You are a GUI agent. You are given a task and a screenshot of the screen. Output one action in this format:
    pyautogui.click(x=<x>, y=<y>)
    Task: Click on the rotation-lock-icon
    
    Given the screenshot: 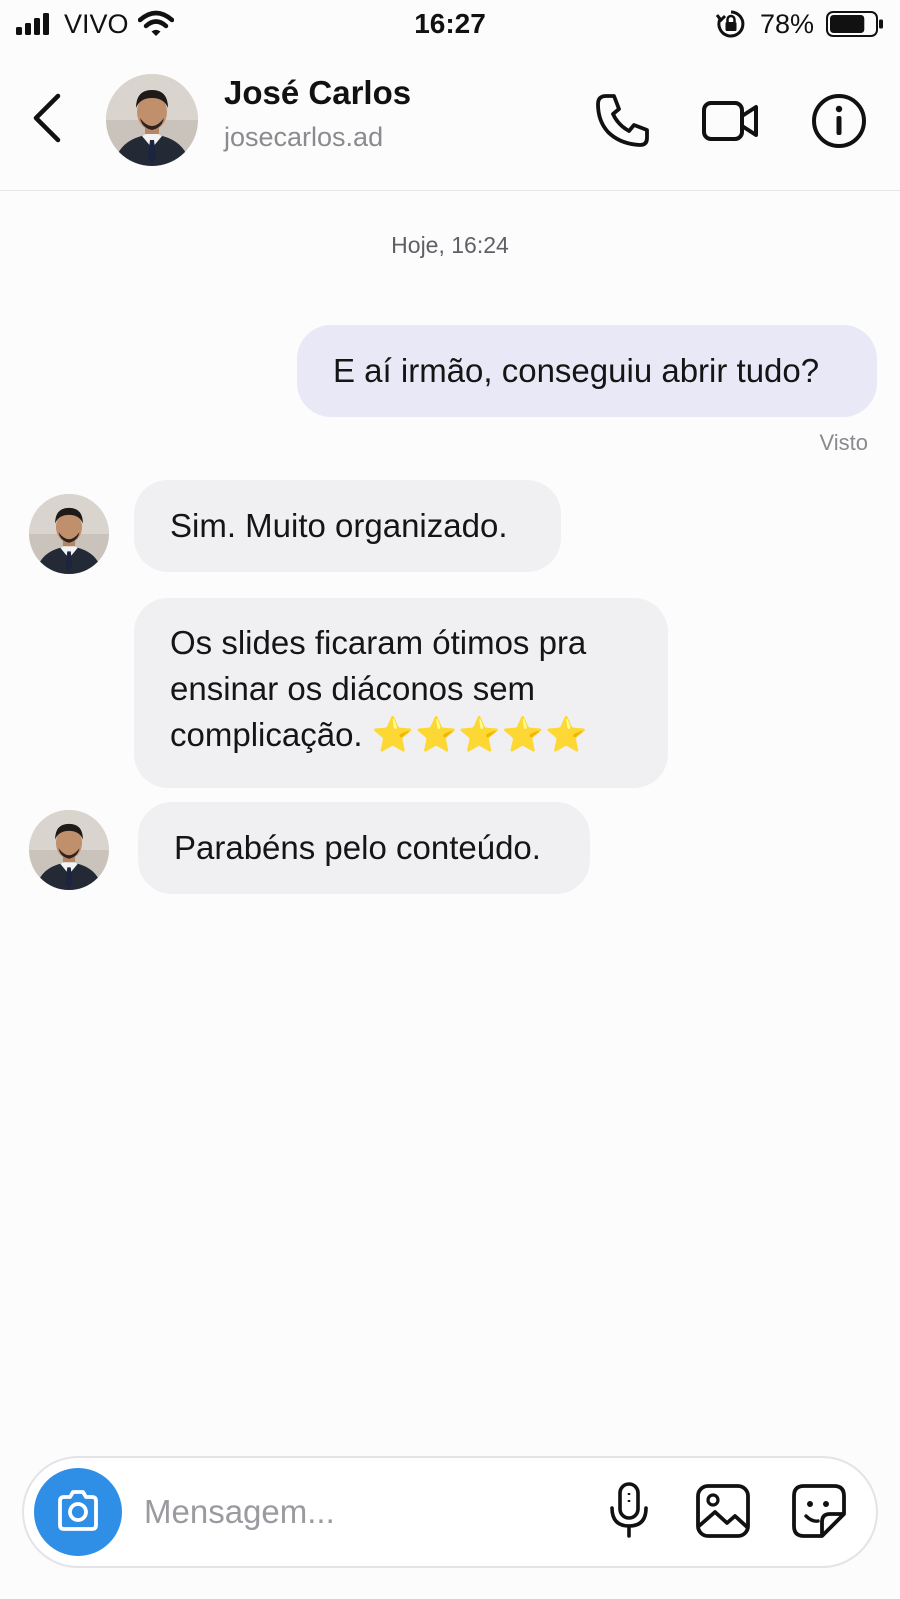 What is the action you would take?
    pyautogui.click(x=730, y=24)
    